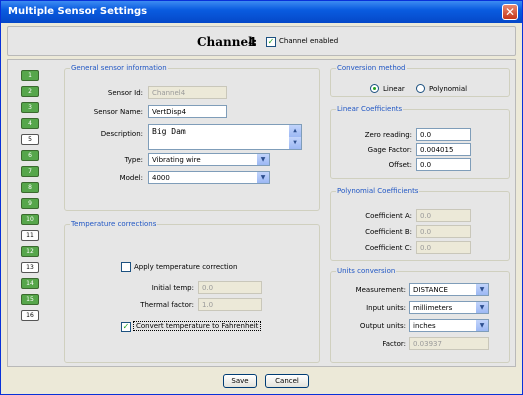 The width and height of the screenshot is (523, 395). Describe the element at coordinates (209, 159) in the screenshot. I see `type-select: Vibrating wire ▼` at that location.